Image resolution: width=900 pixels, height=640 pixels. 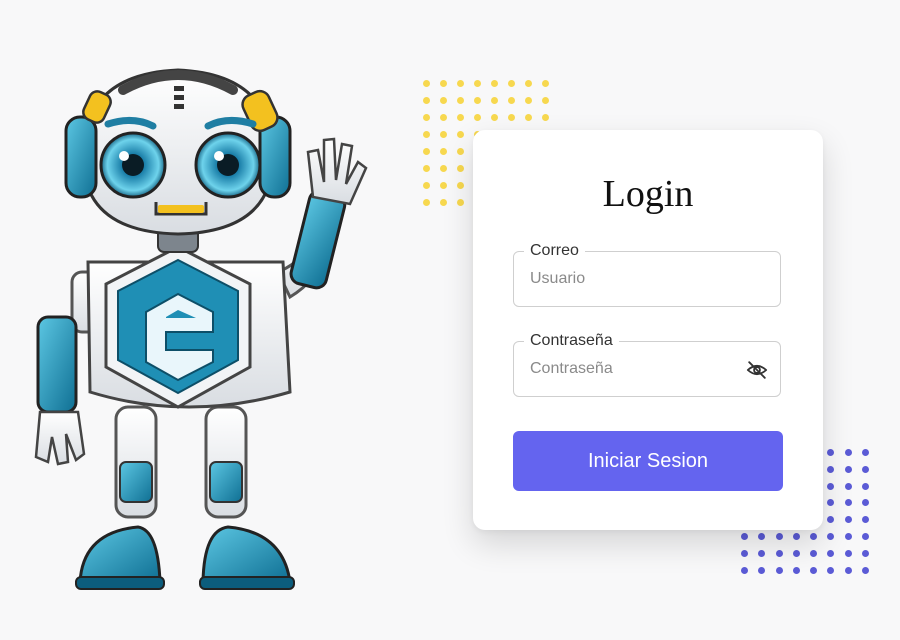 I want to click on email-input, so click(x=635, y=279).